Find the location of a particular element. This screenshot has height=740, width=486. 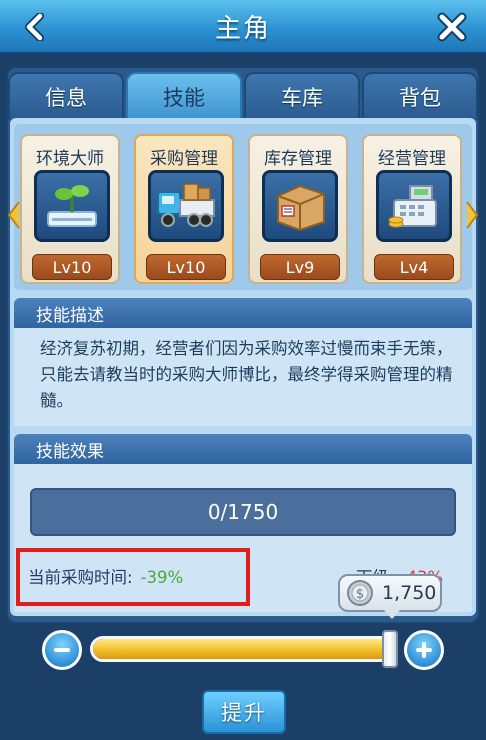

skill-card-purchasing: 采购管理 Lv10 is located at coordinates (184, 209).